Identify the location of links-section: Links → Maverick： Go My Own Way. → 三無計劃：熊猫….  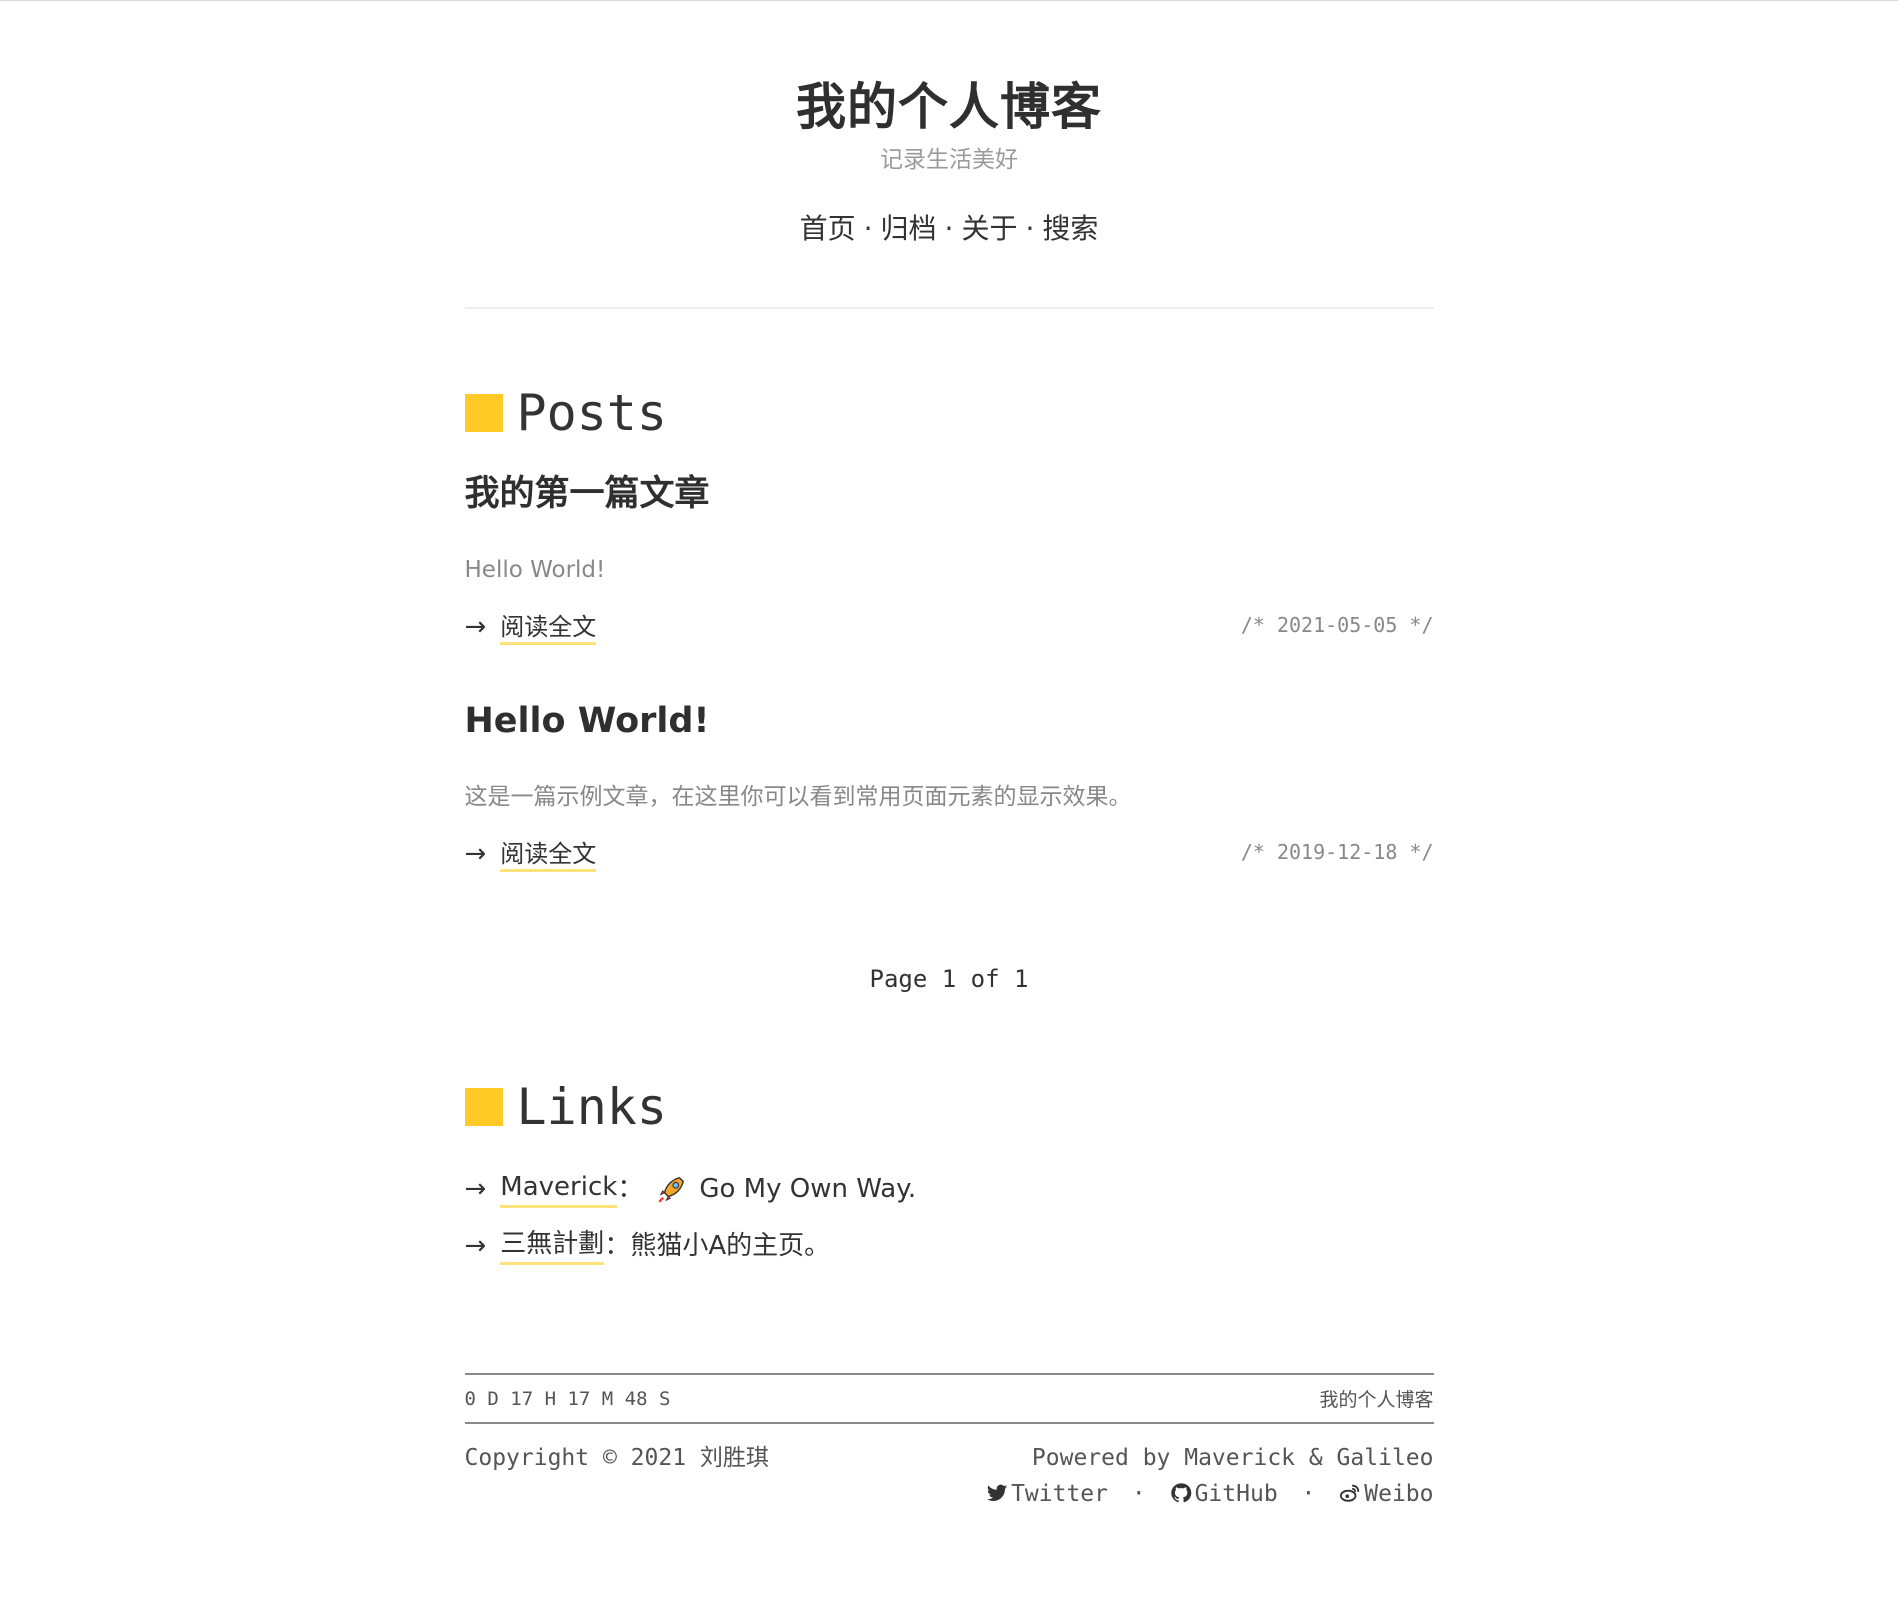
(949, 1171).